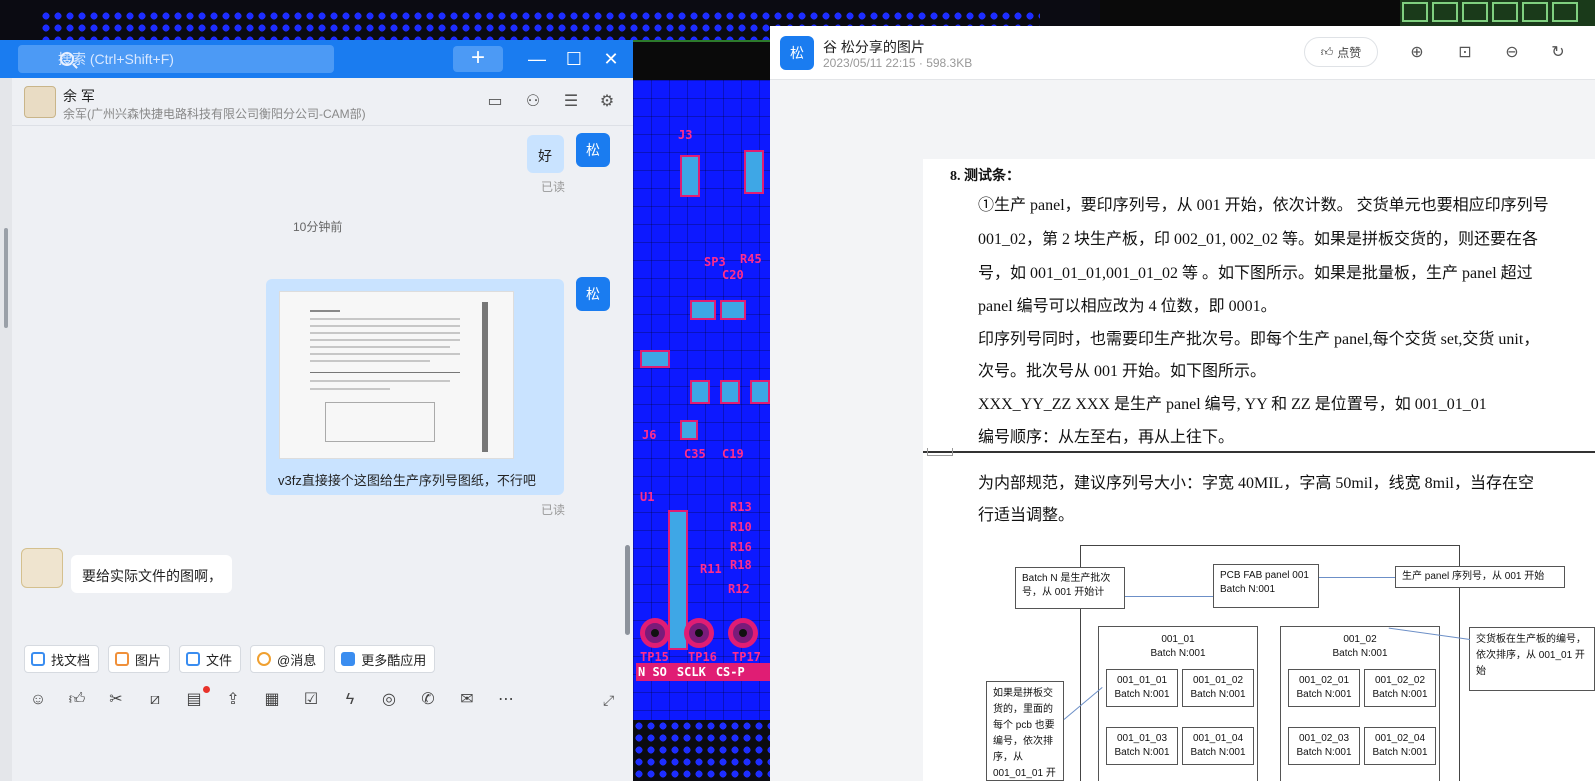  I want to click on diagram-right-note: 交货板在生产板的编号，依次排序，从 001_01 开始, so click(1532, 659).